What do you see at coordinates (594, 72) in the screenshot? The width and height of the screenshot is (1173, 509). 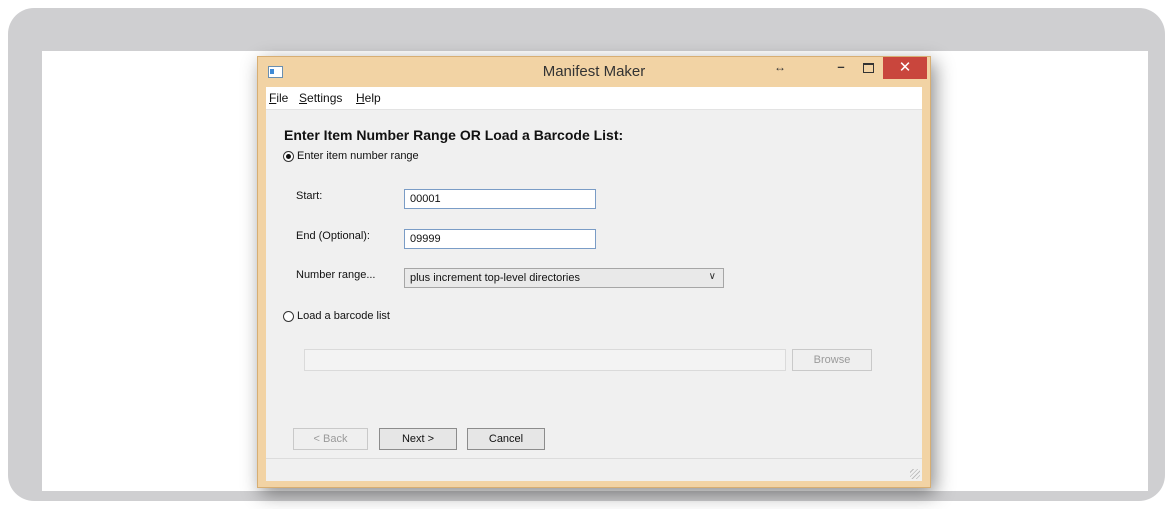 I see `title-bar: Manifest Maker ↔ – ✕` at bounding box center [594, 72].